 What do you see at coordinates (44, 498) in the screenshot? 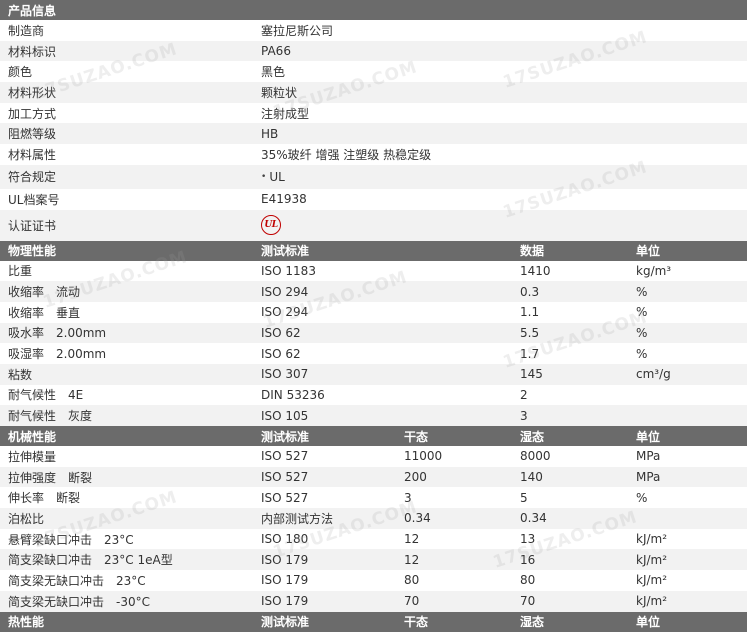
I see `property-label: 伸长率 断裂` at bounding box center [44, 498].